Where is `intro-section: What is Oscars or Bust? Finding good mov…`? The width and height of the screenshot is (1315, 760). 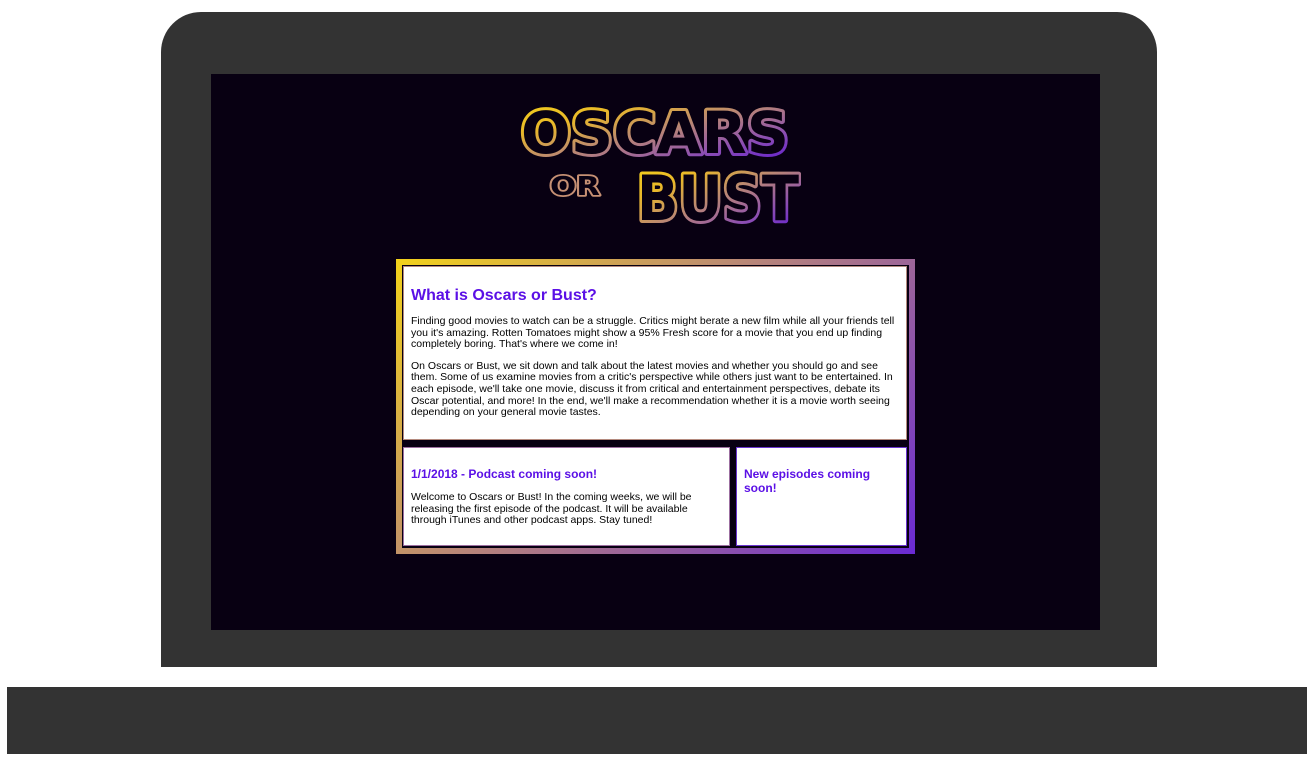
intro-section: What is Oscars or Bust? Finding good mov… is located at coordinates (655, 353).